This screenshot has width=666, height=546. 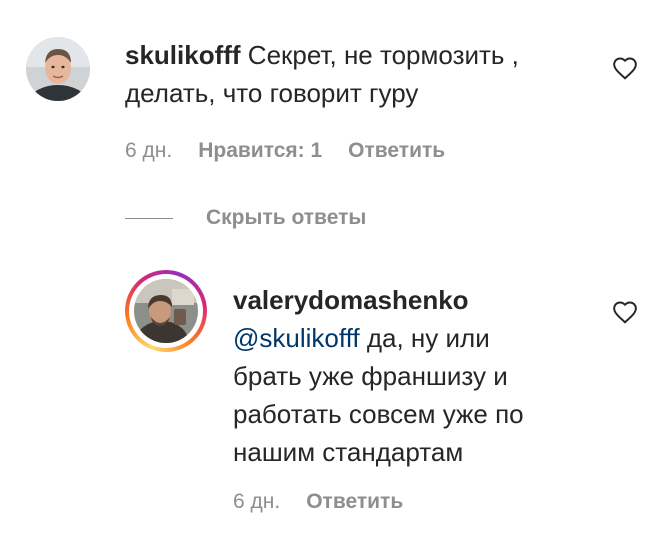 What do you see at coordinates (379, 55) in the screenshot?
I see `comment-text: Секрет, не тормозить ,` at bounding box center [379, 55].